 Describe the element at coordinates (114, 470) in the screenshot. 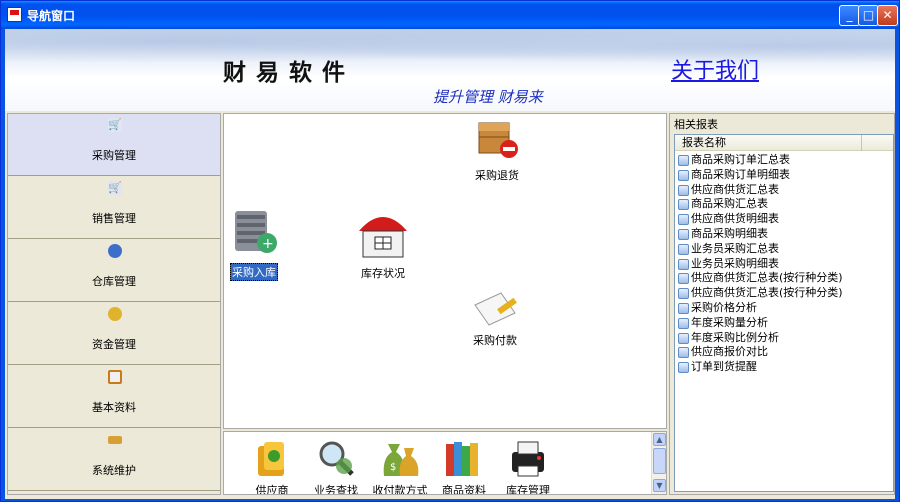

I see `sidebar-item-label: 系统维护` at that location.